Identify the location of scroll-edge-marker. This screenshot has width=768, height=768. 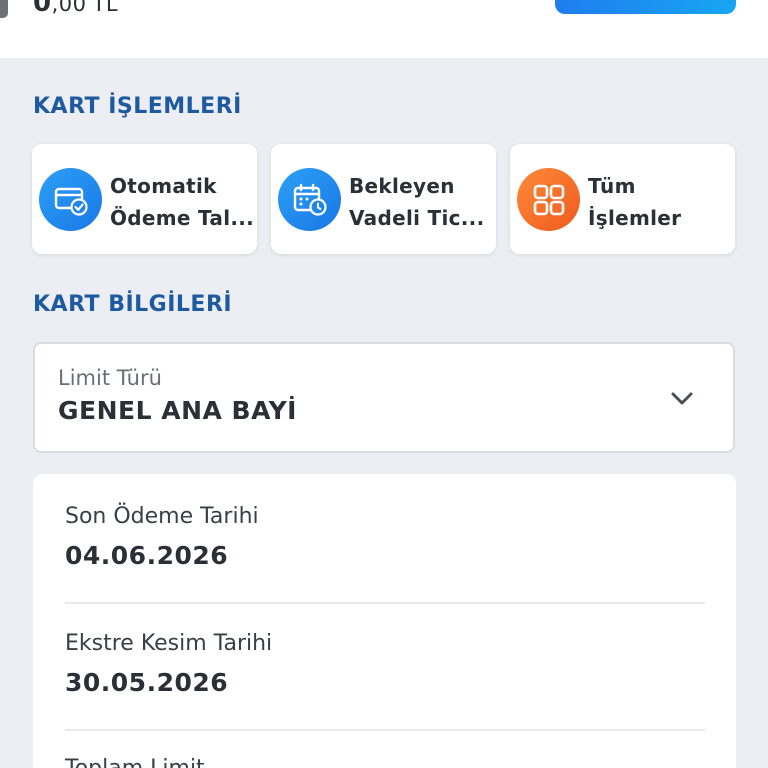
(4, 9).